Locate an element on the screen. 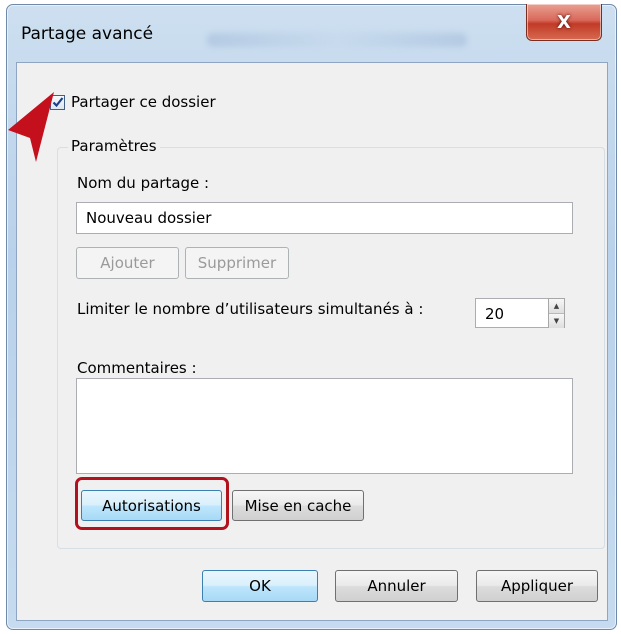  triangle-up-icon: ▲ is located at coordinates (556, 306).